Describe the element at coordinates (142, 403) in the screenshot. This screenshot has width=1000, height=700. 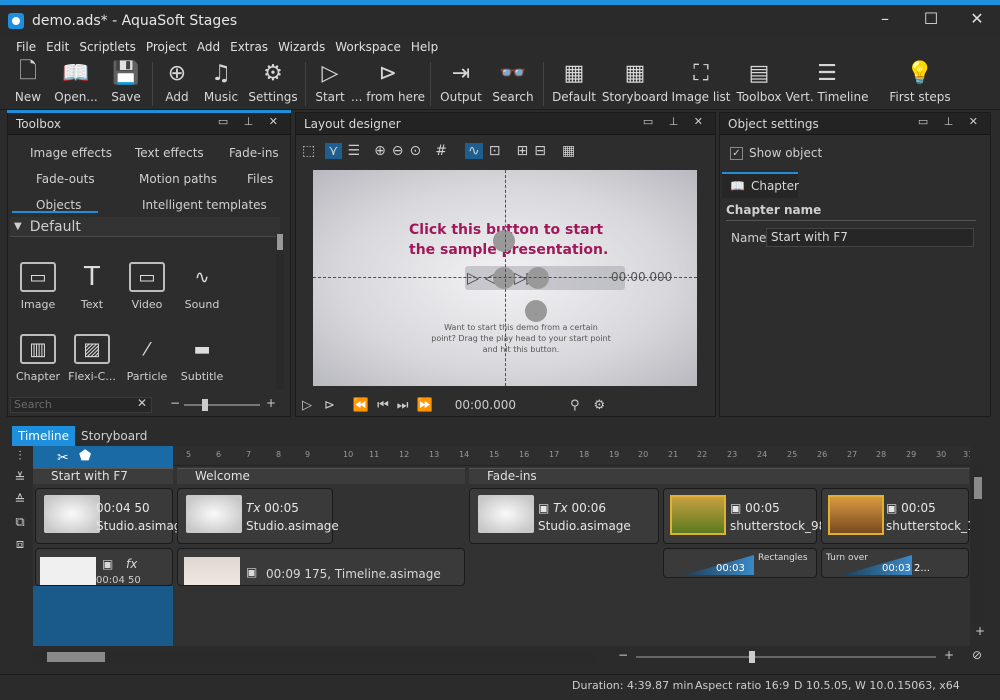
I see `clear-search-icon: ✕` at that location.